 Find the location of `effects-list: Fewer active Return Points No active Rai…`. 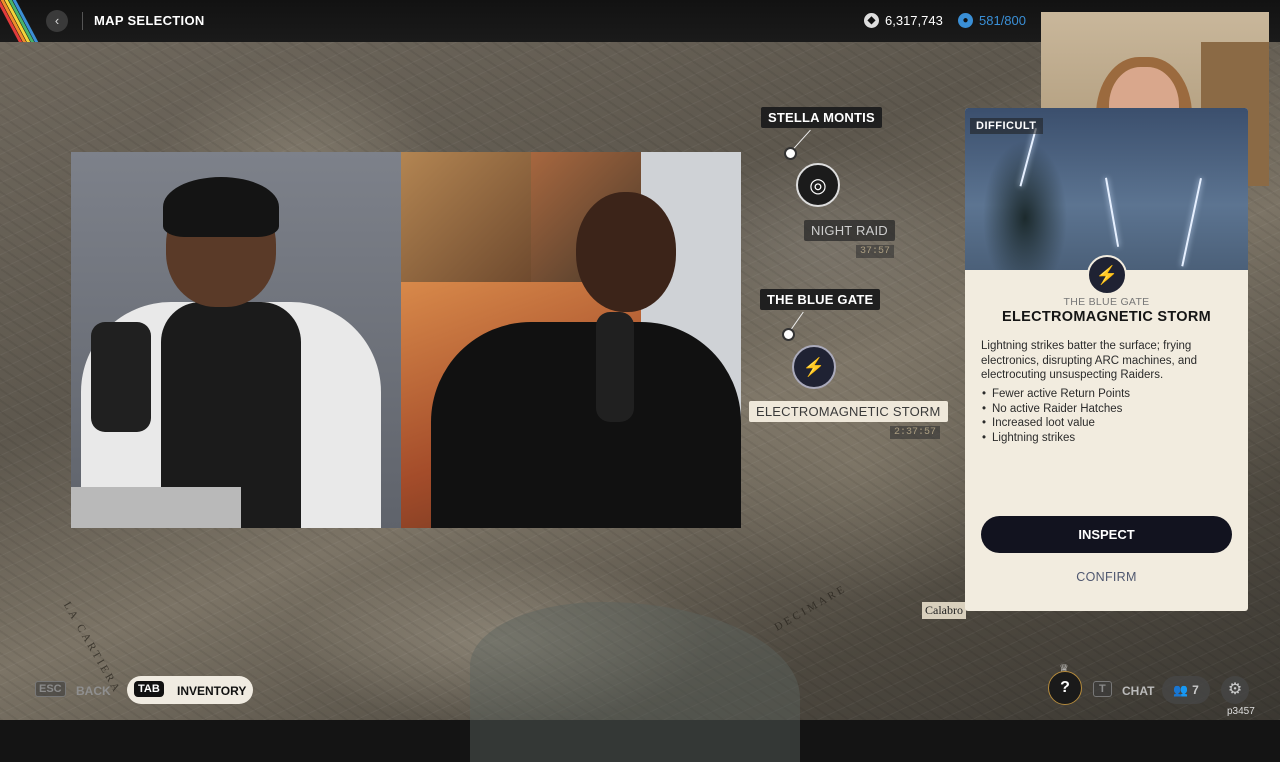

effects-list: Fewer active Return Points No active Rai… is located at coordinates (1106, 417).